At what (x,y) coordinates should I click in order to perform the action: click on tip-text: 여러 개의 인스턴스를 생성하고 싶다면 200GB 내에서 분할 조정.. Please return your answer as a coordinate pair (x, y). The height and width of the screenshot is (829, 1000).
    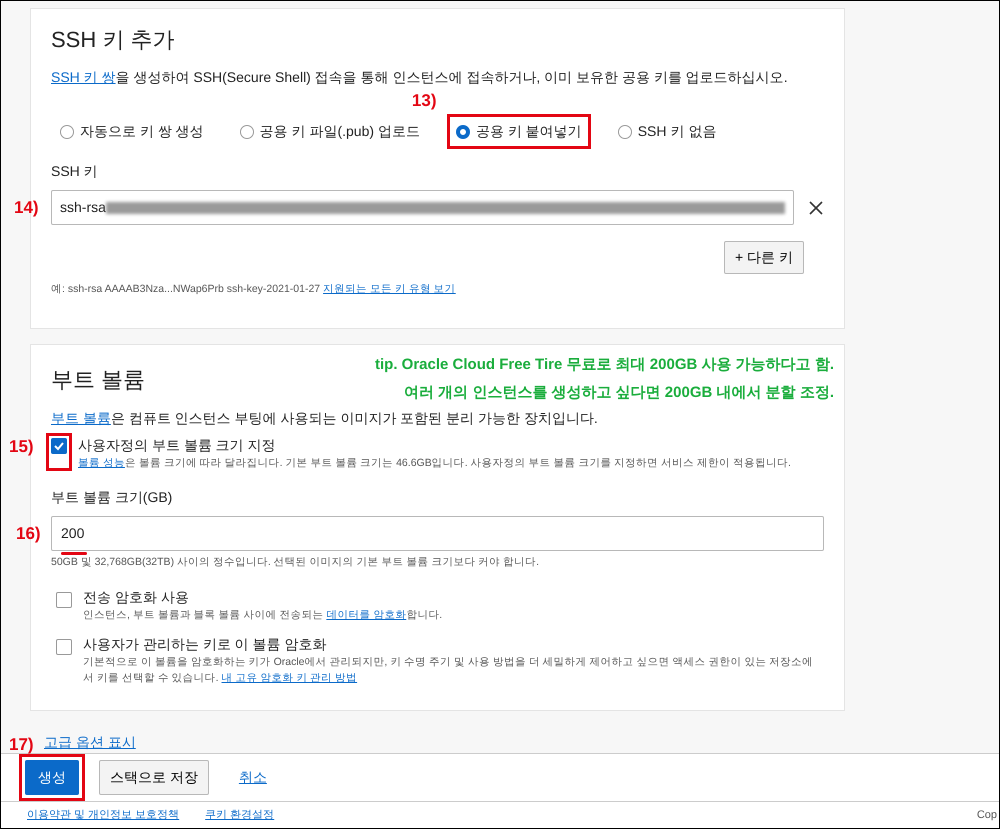
    Looking at the image, I should click on (618, 393).